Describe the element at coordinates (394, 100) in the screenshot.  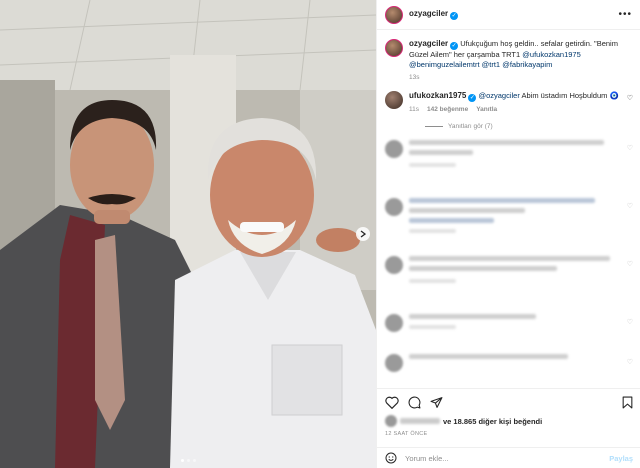
I see `comment-avatar` at that location.